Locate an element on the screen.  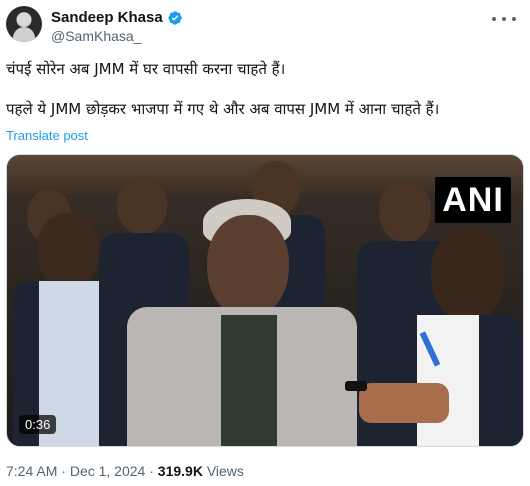
post-time: 7:24 AM is located at coordinates (31, 471).